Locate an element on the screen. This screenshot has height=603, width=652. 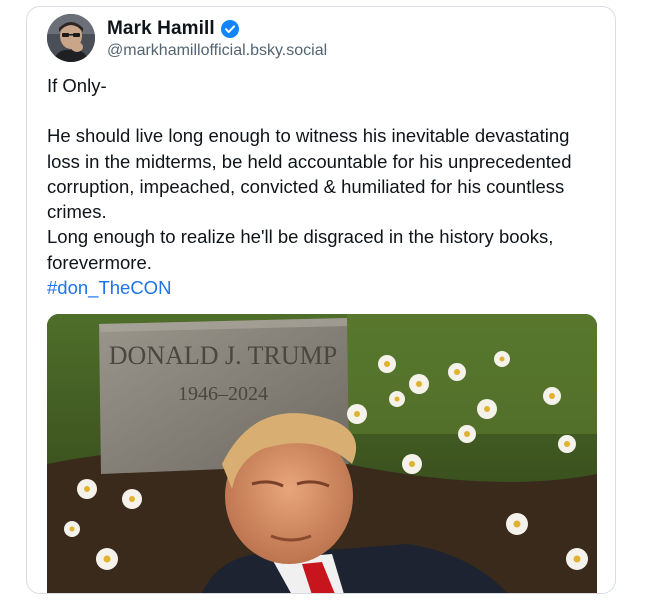
avatar is located at coordinates (71, 38).